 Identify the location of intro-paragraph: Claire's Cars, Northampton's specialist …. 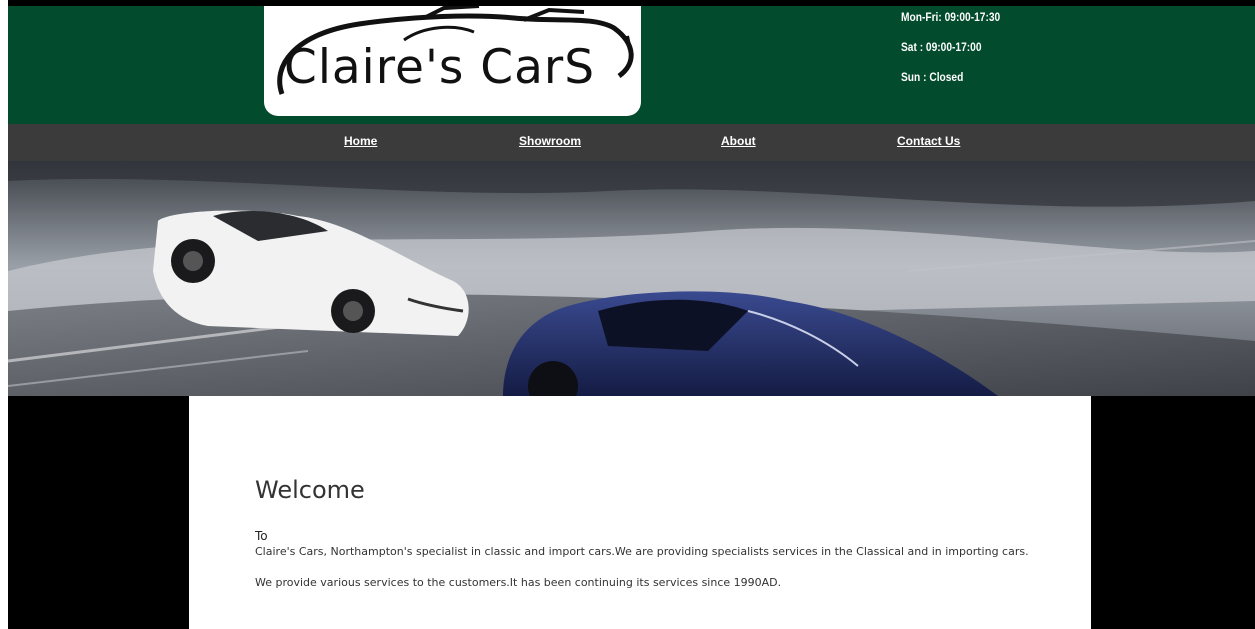
(642, 551).